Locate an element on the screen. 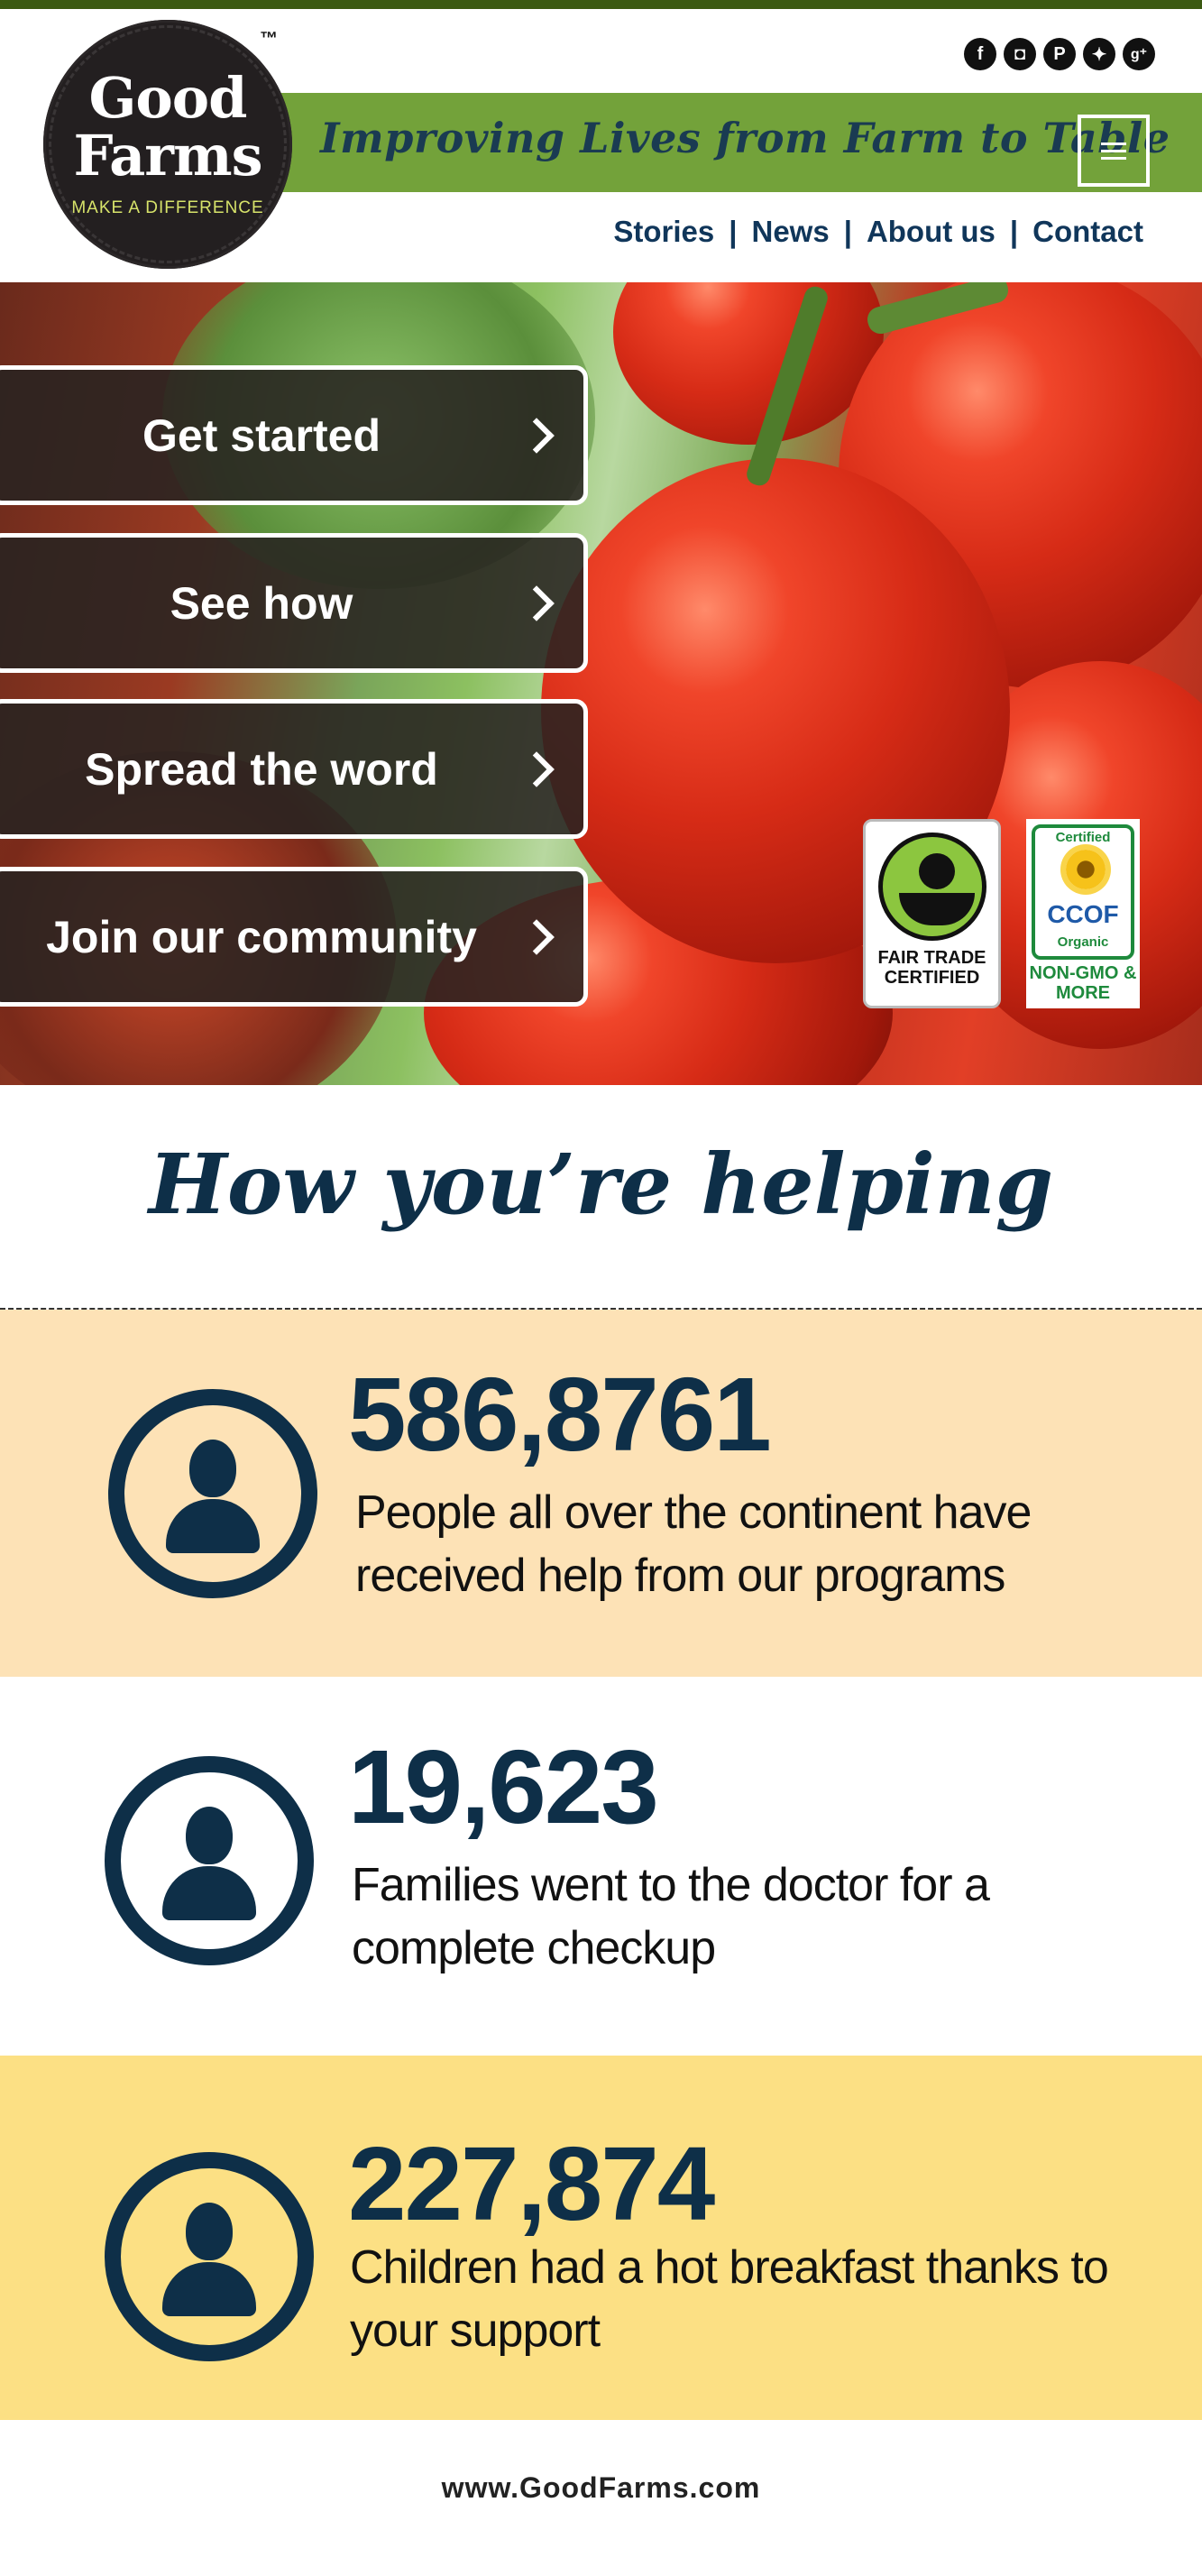 This screenshot has width=1202, height=2576. logo-tagline: MAKE A DIFFERENCE is located at coordinates (167, 207).